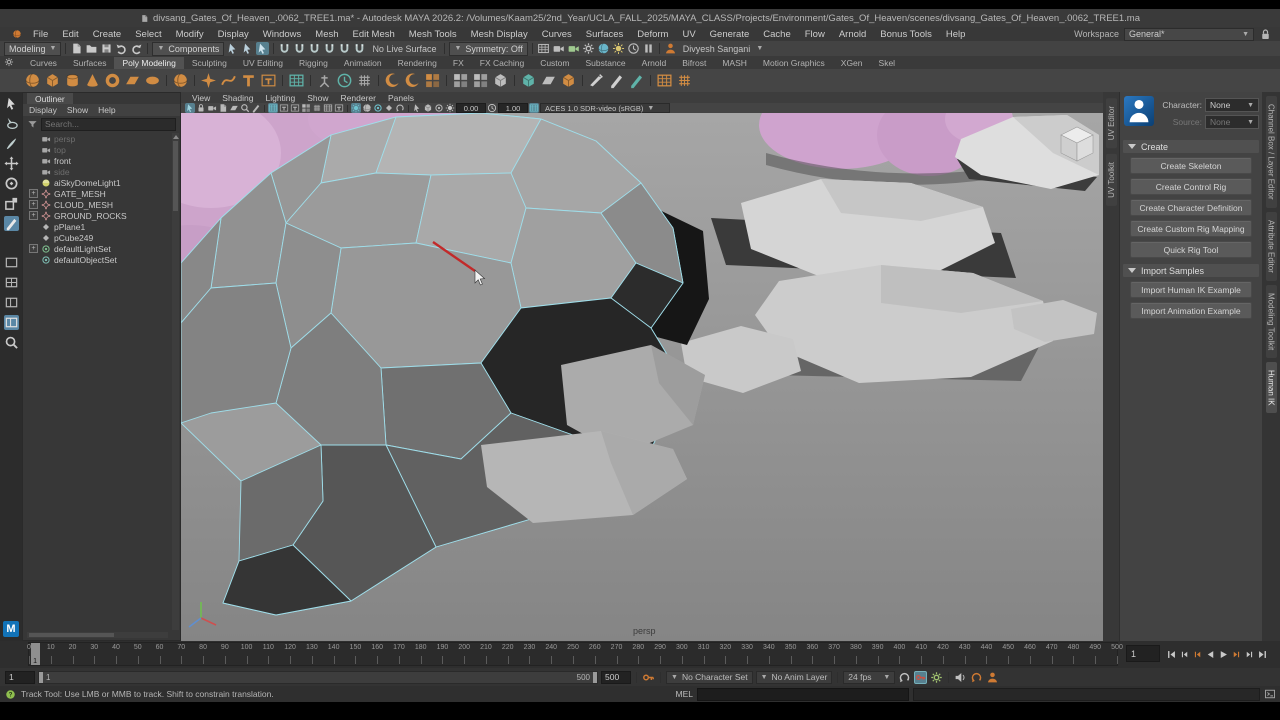 The width and height of the screenshot is (1280, 720). Describe the element at coordinates (33, 48) in the screenshot. I see `menu-set-dropdown: Modeling ▼` at that location.